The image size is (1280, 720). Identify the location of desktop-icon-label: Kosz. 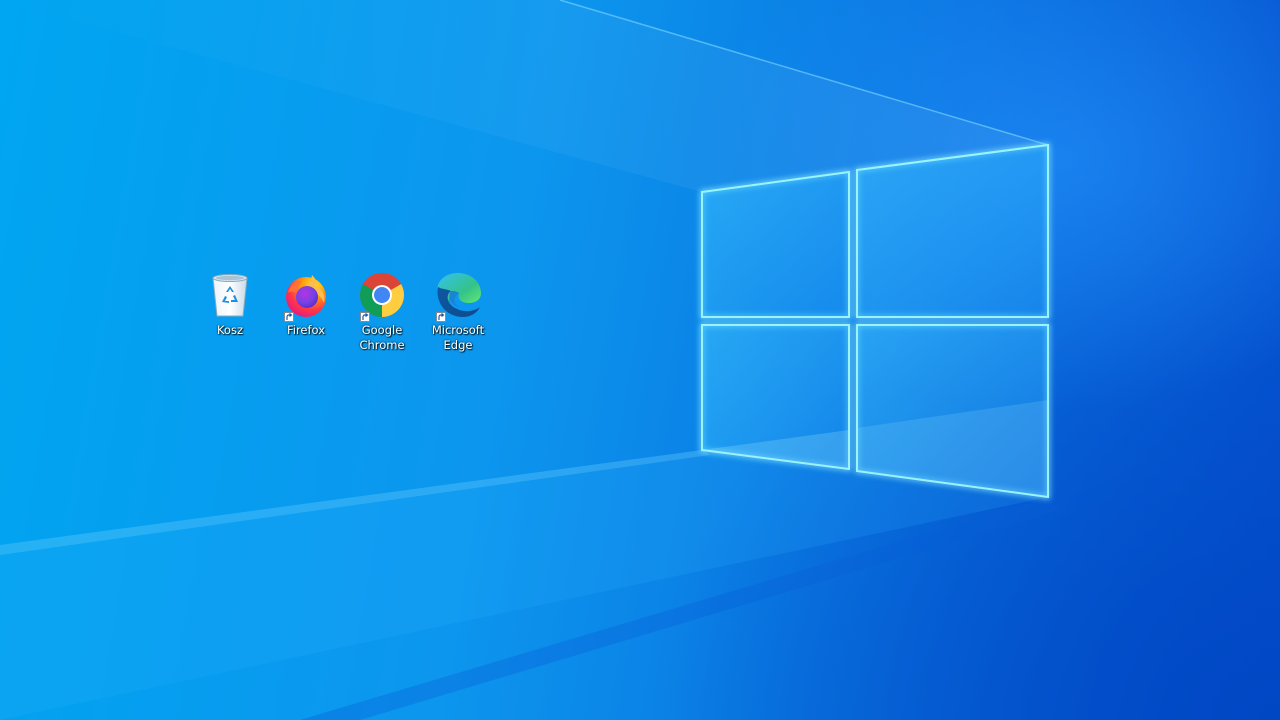
(230, 330).